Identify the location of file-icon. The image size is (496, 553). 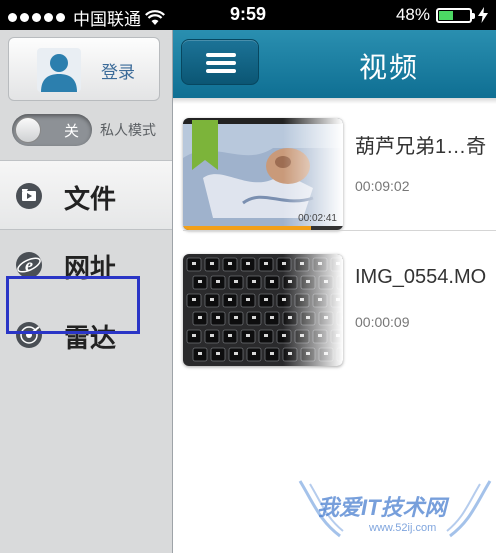
(29, 196).